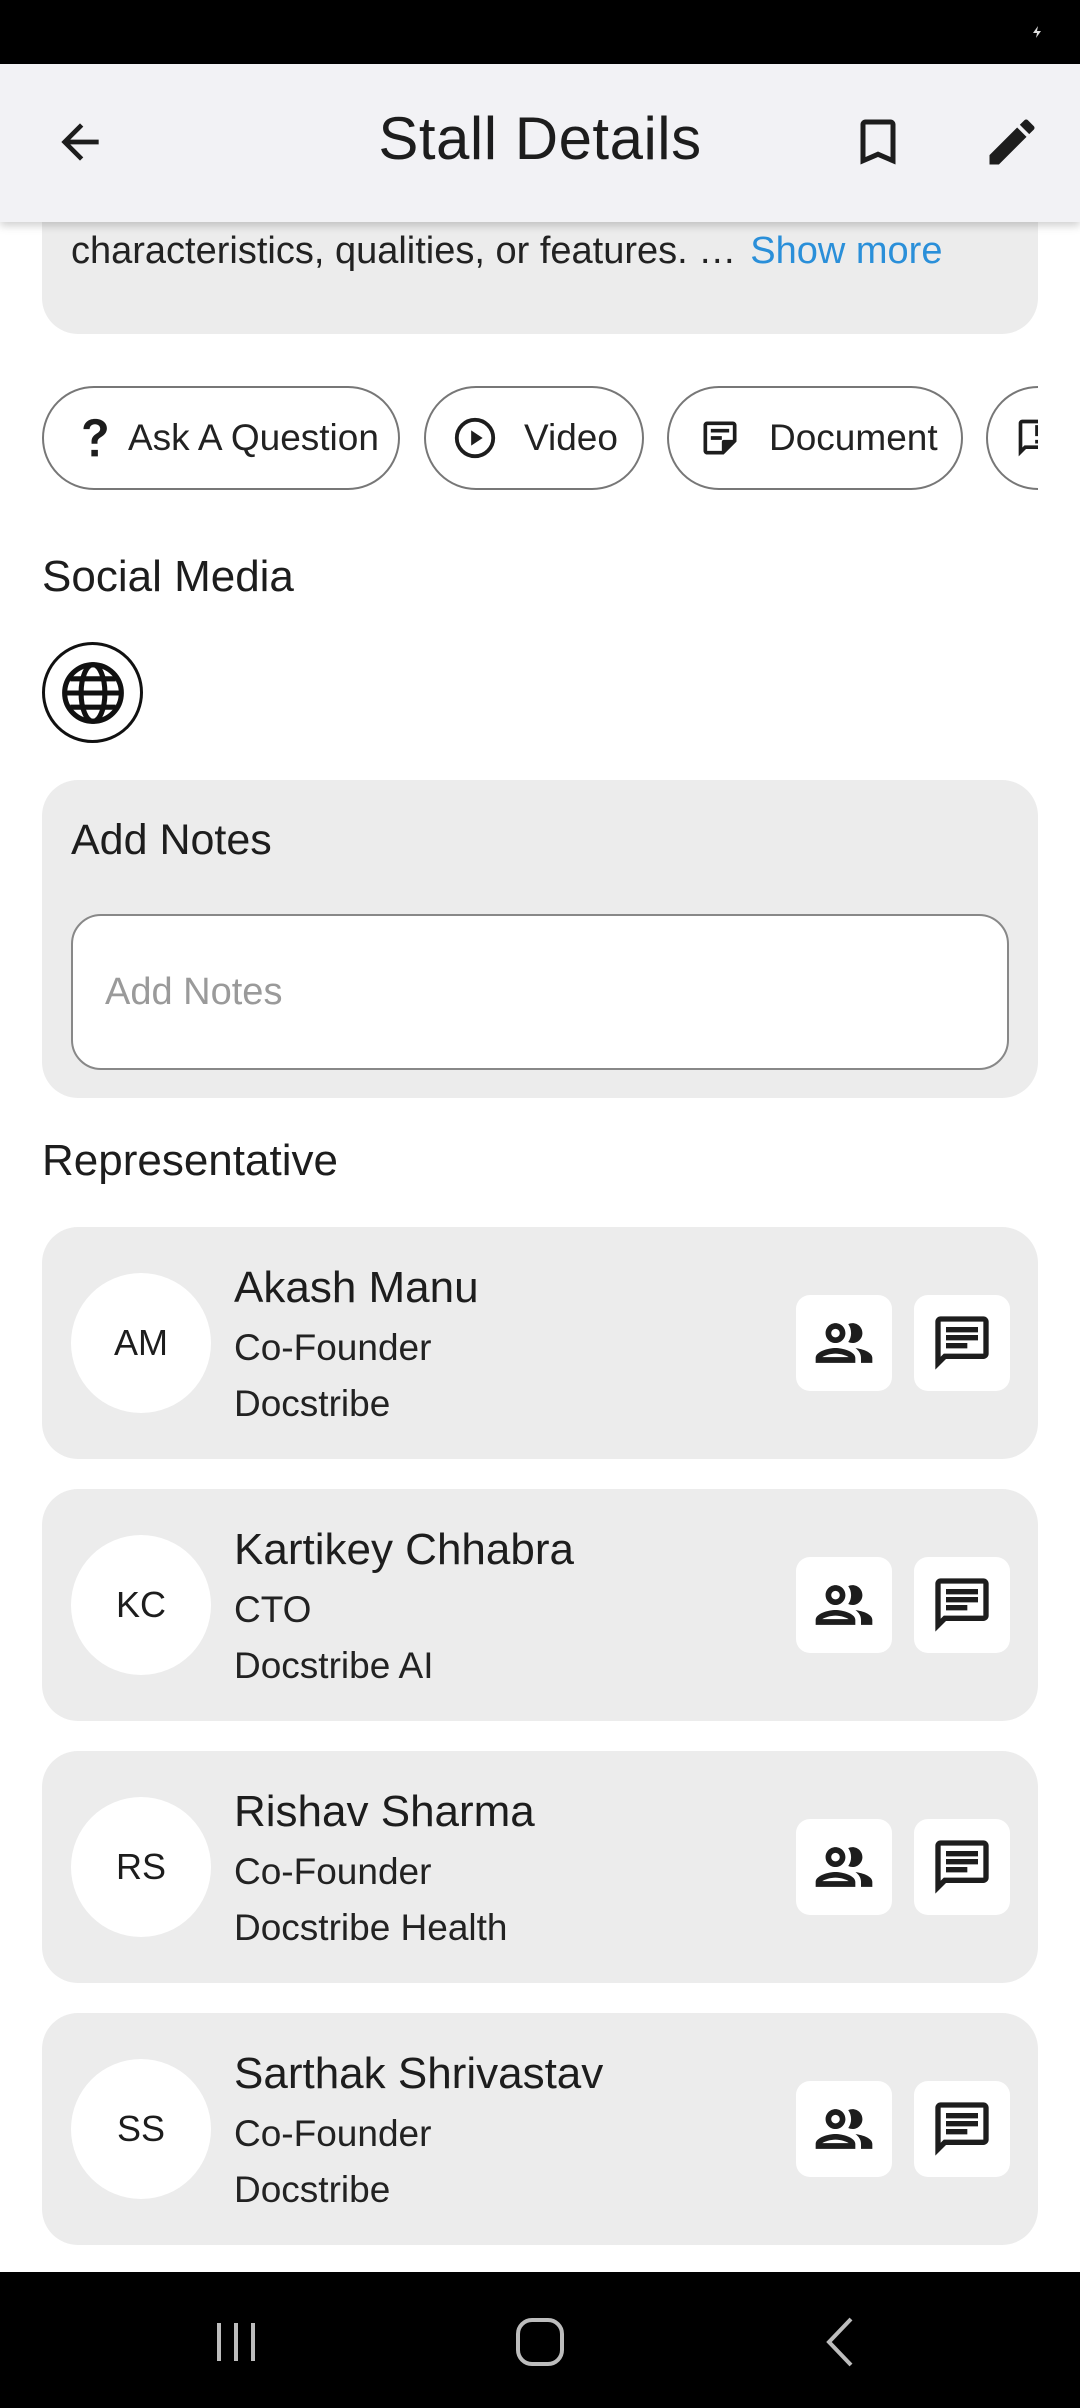 The width and height of the screenshot is (1080, 2408). I want to click on notes-card: Add Notes, so click(540, 939).